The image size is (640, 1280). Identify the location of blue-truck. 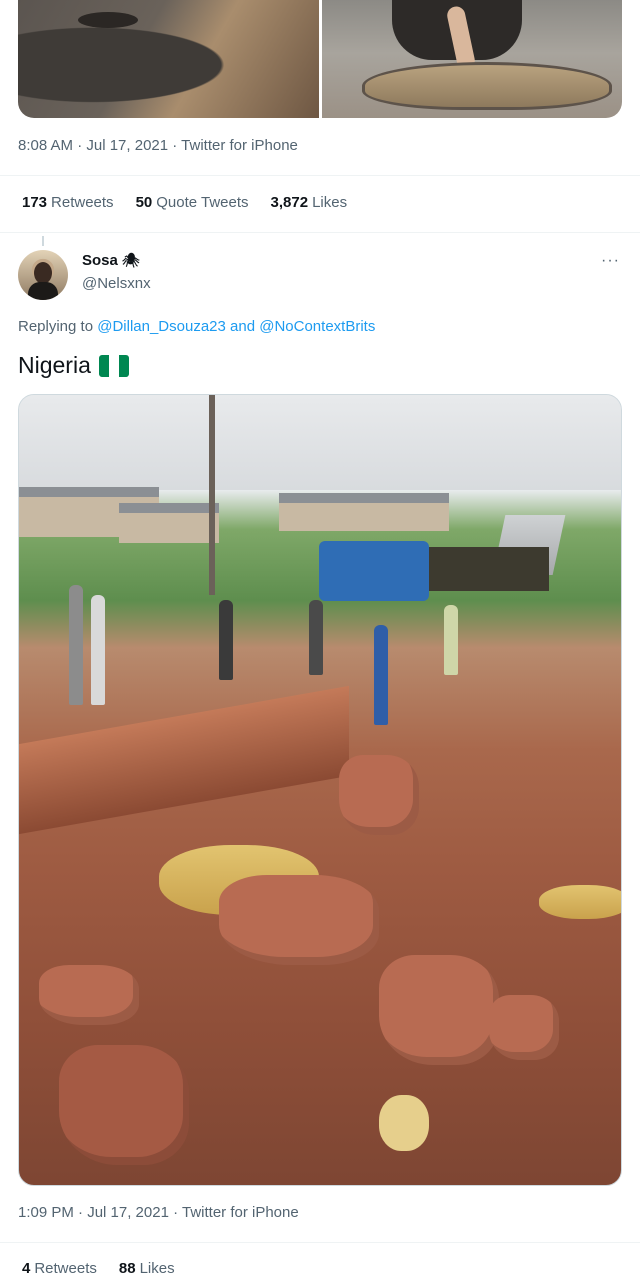
(374, 571).